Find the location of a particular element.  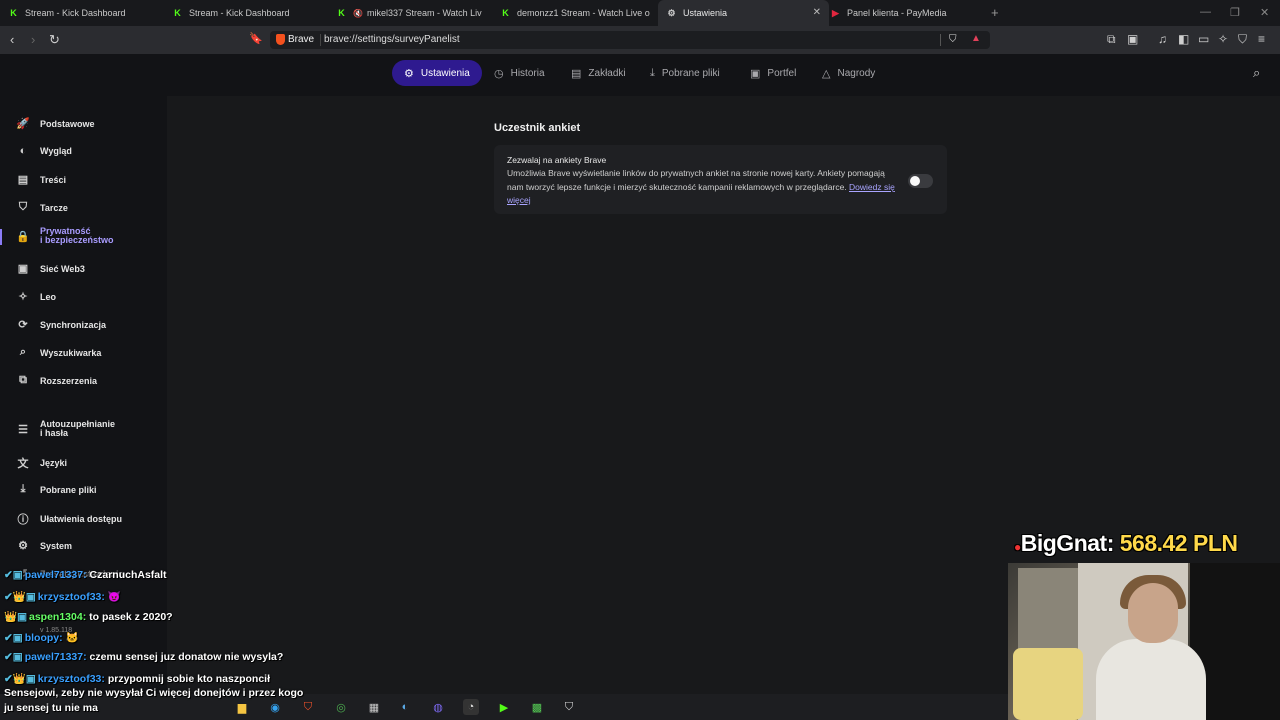

tab-title: mikel337 Stream - Watch Live on is located at coordinates (424, 13).